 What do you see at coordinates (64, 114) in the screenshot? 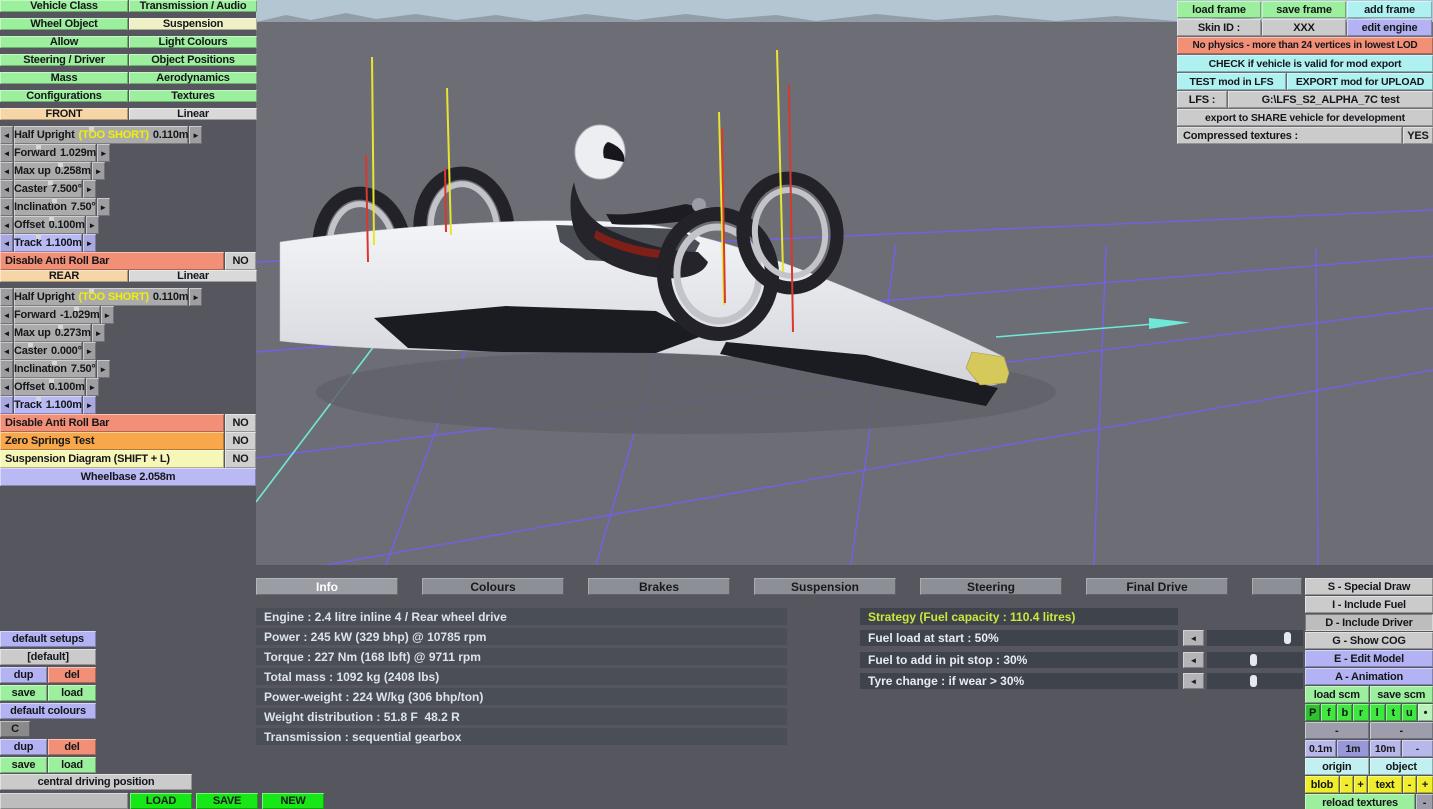
I see `front-header: FRONT` at bounding box center [64, 114].